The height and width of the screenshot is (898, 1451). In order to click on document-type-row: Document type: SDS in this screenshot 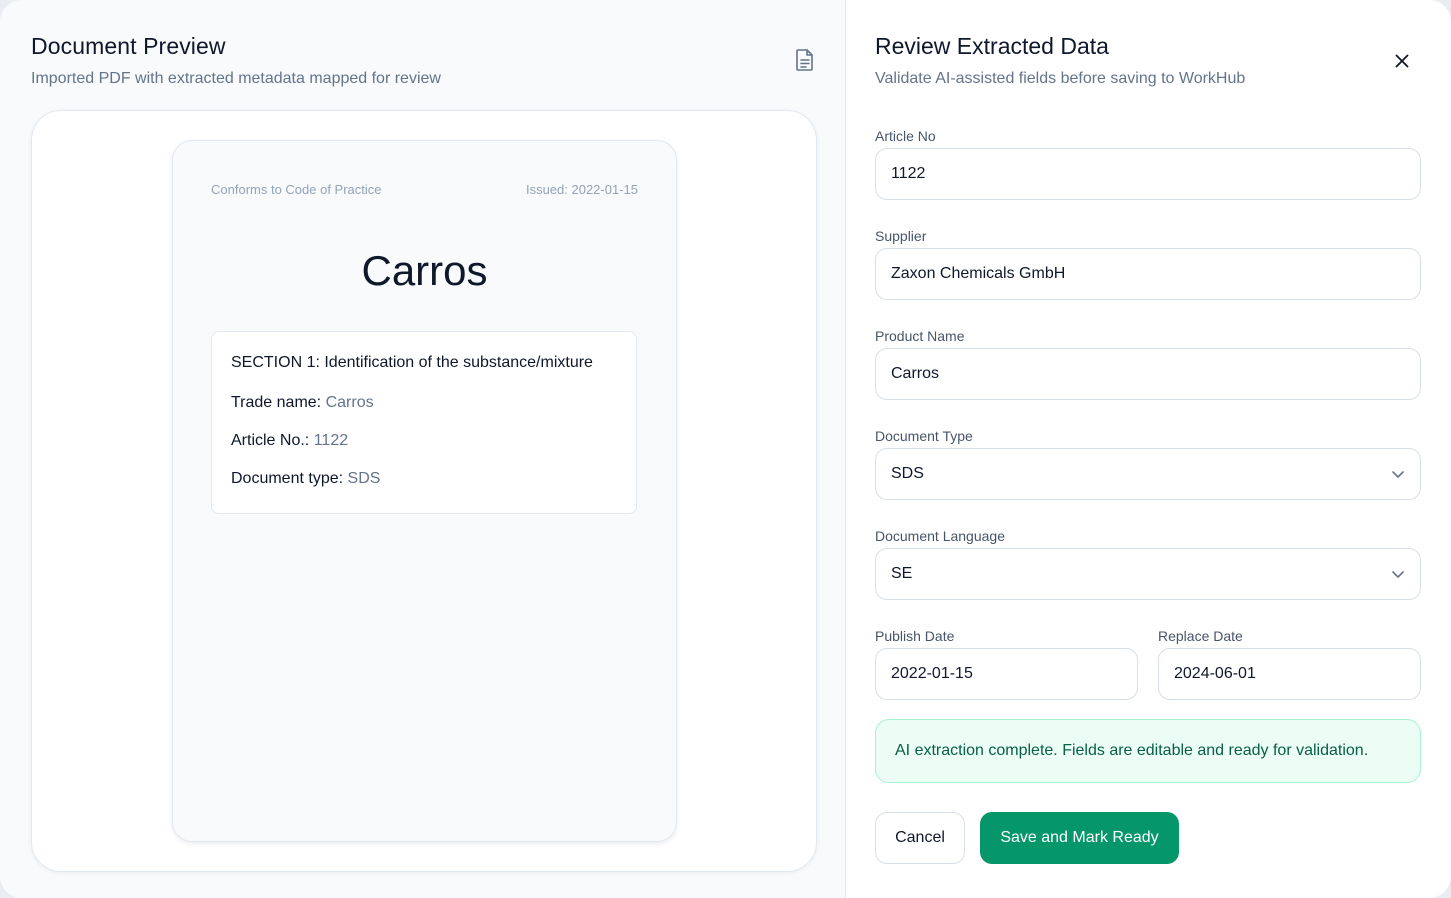, I will do `click(424, 478)`.